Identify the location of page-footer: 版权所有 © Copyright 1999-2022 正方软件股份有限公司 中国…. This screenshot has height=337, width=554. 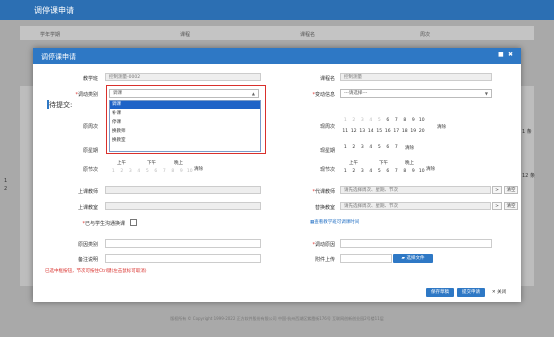
(277, 318).